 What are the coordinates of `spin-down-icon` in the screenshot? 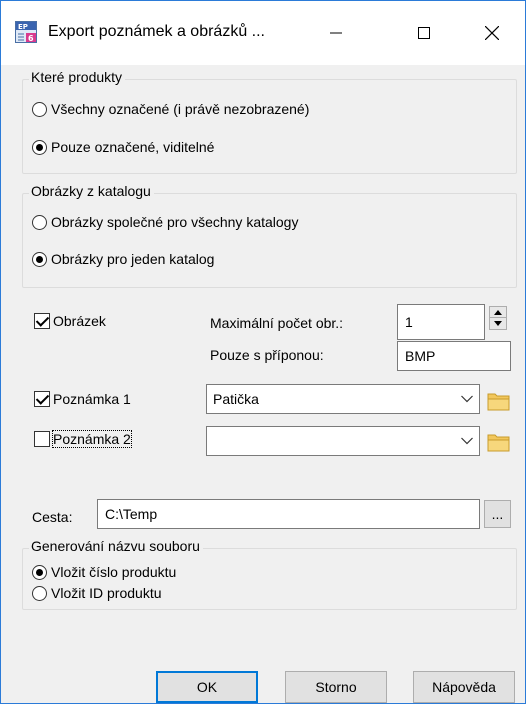 It's located at (498, 323).